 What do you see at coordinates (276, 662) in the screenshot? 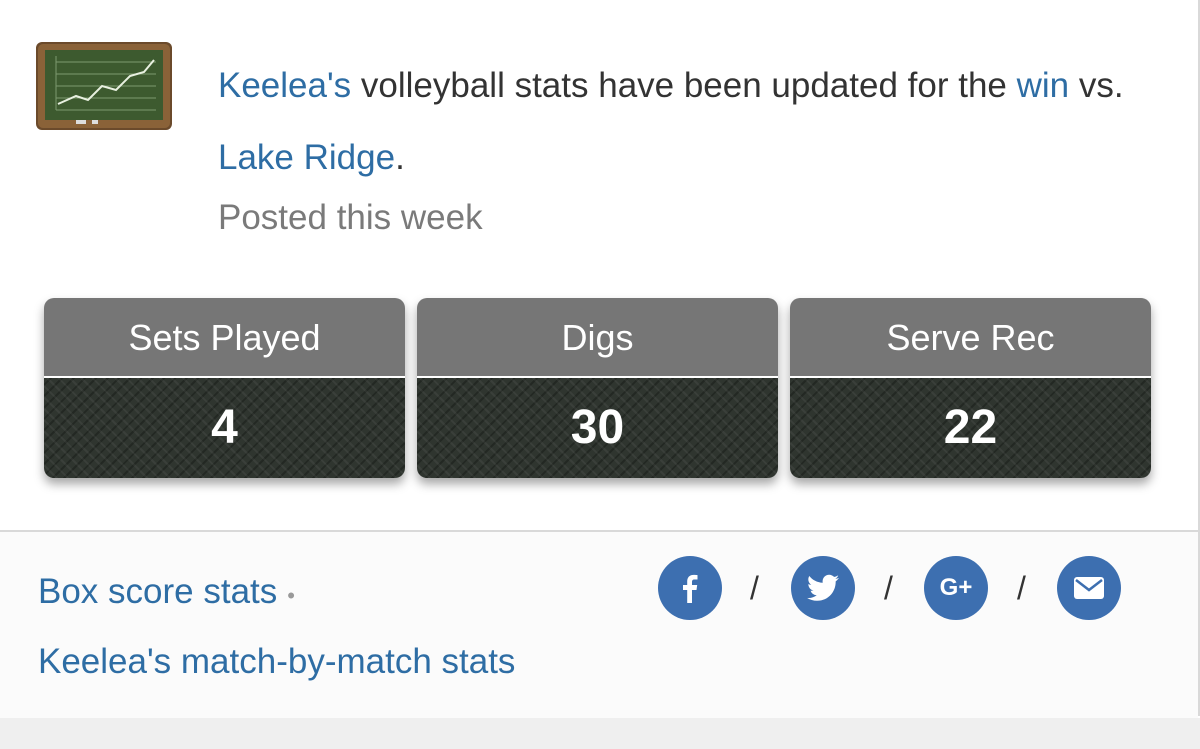
I see `match-by-match-link: Keelea's match-by-match stats` at bounding box center [276, 662].